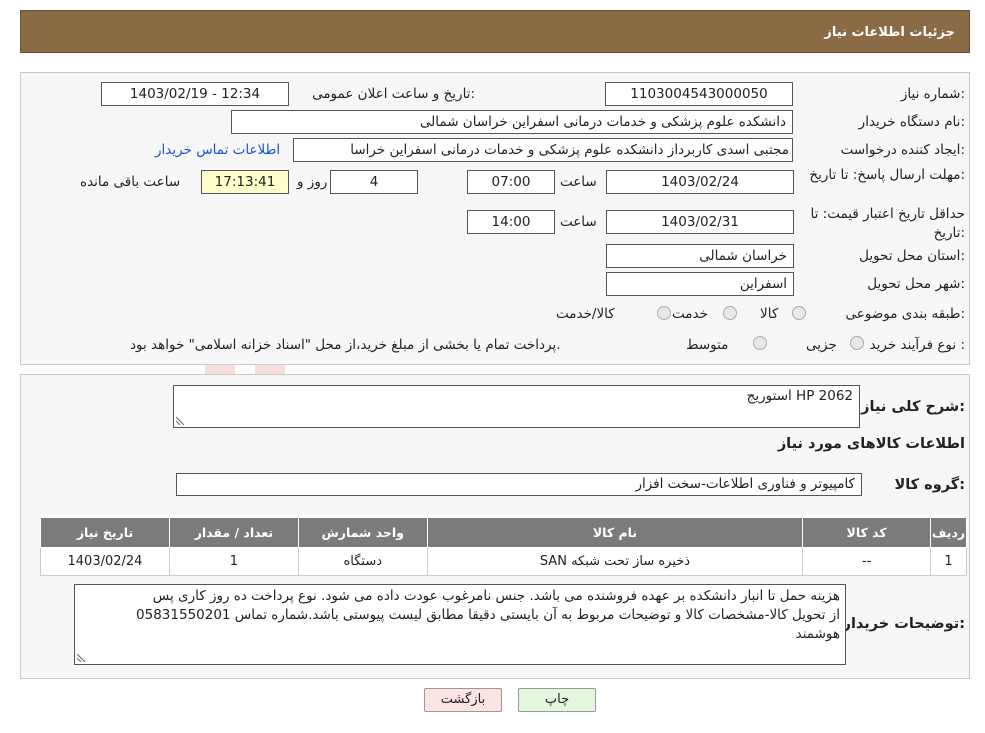 The height and width of the screenshot is (733, 985). I want to click on goods-group-label: گروه کالا:, so click(929, 485).